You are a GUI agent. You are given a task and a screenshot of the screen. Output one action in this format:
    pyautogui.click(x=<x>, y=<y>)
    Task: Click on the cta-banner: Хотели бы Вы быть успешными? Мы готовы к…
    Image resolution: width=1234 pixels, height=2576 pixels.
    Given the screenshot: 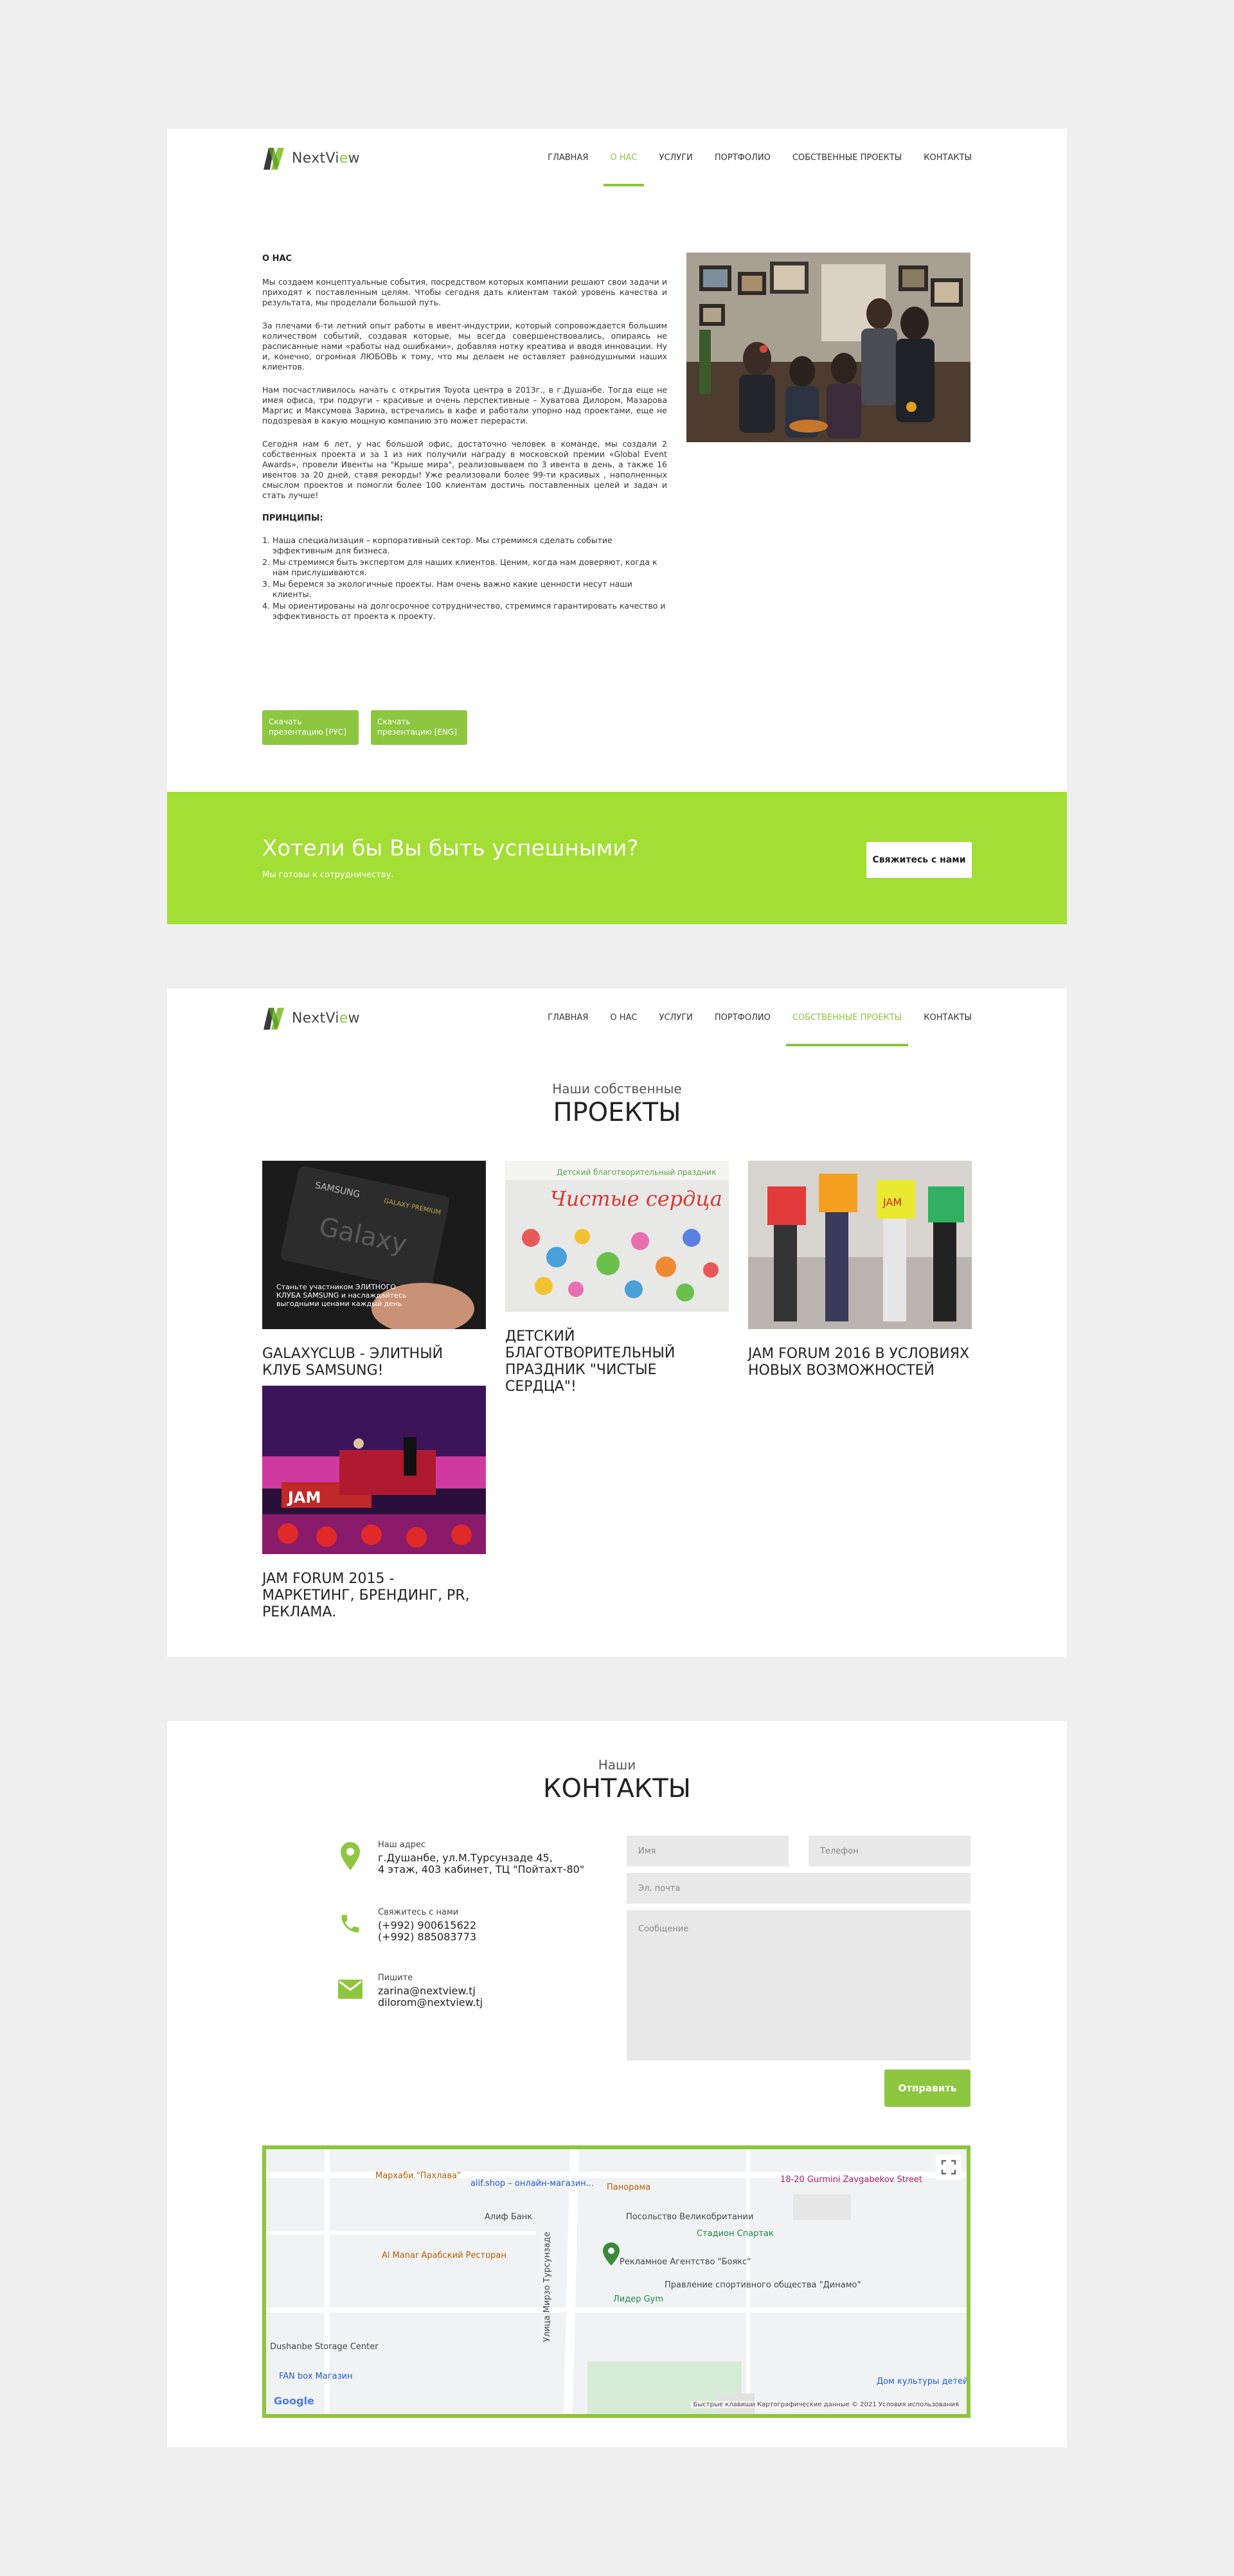 What is the action you would take?
    pyautogui.click(x=617, y=858)
    